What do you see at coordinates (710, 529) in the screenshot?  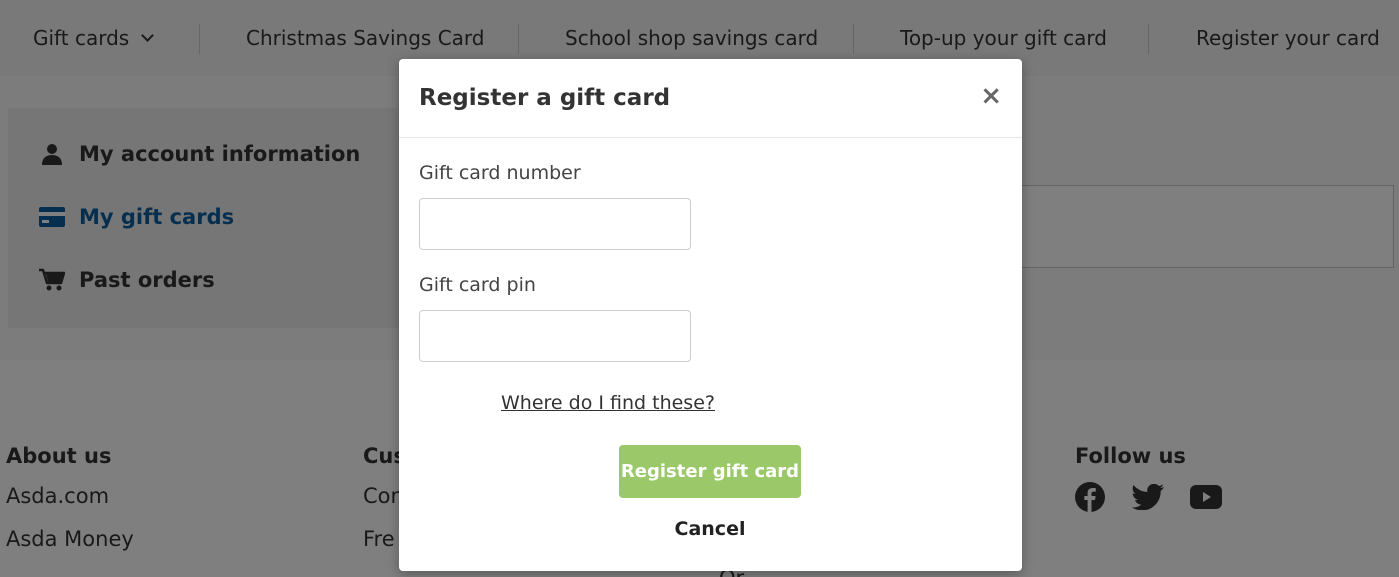 I see `cancel-button: Cancel` at bounding box center [710, 529].